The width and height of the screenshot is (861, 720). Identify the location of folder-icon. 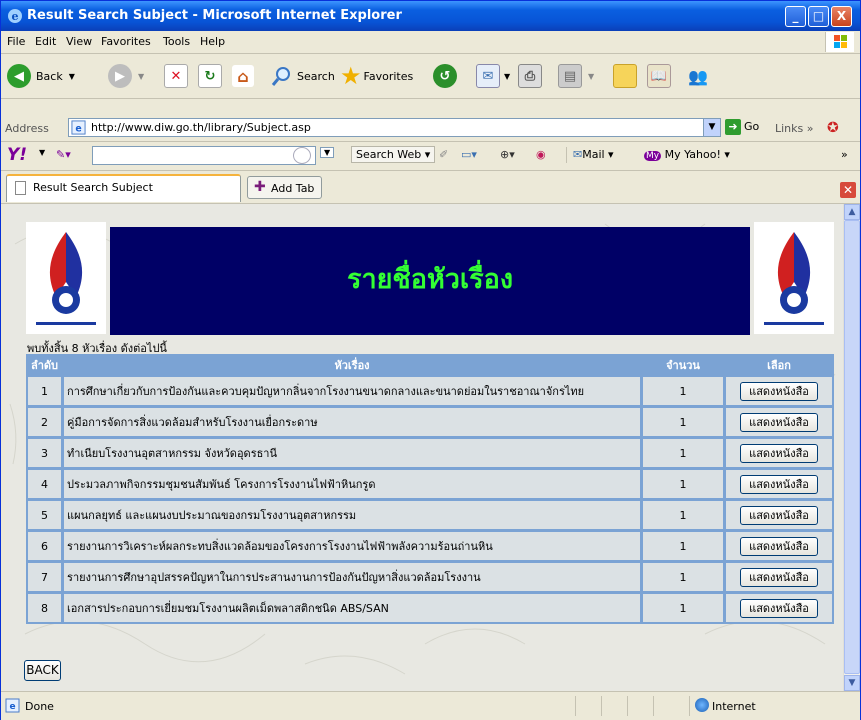
(625, 76).